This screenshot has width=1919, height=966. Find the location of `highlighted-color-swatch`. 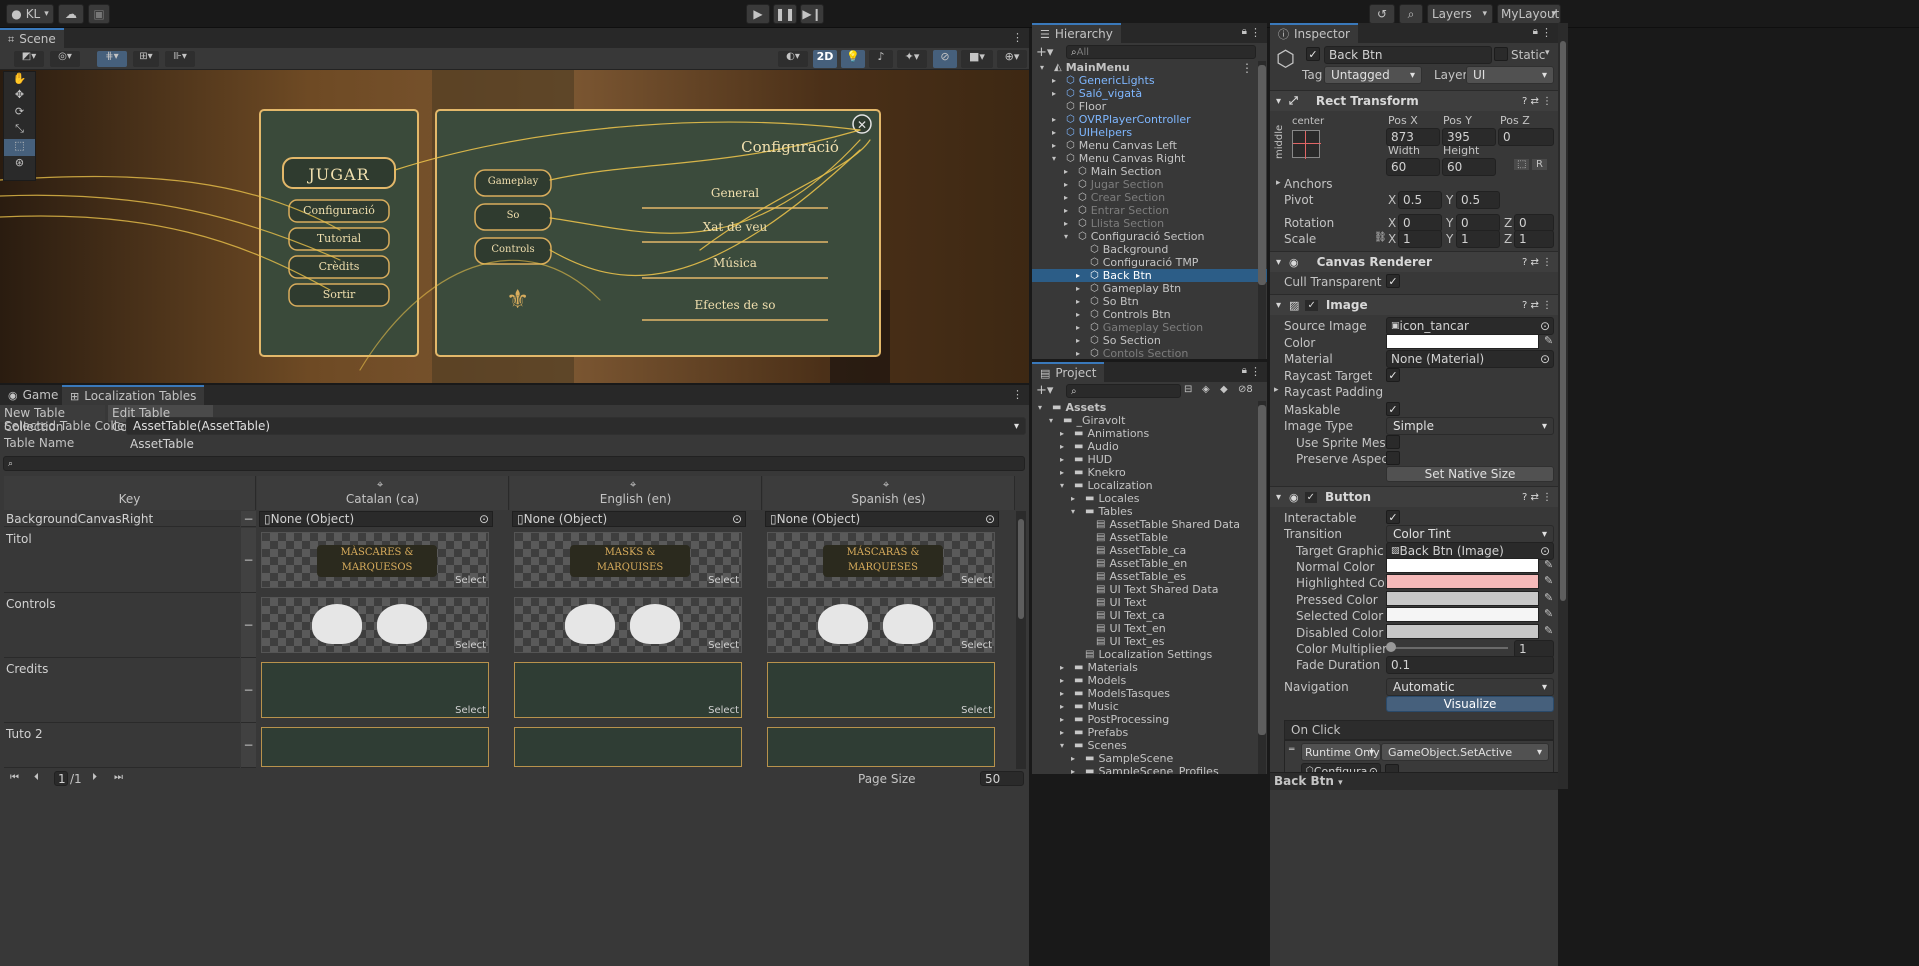

highlighted-color-swatch is located at coordinates (1462, 581).